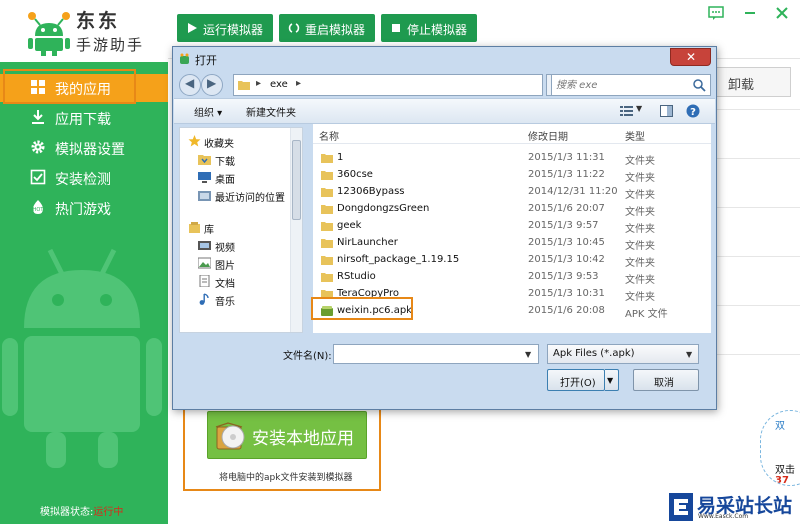 Image resolution: width=800 pixels, height=524 pixels. Describe the element at coordinates (204, 177) in the screenshot. I see `desktop-icon` at that location.